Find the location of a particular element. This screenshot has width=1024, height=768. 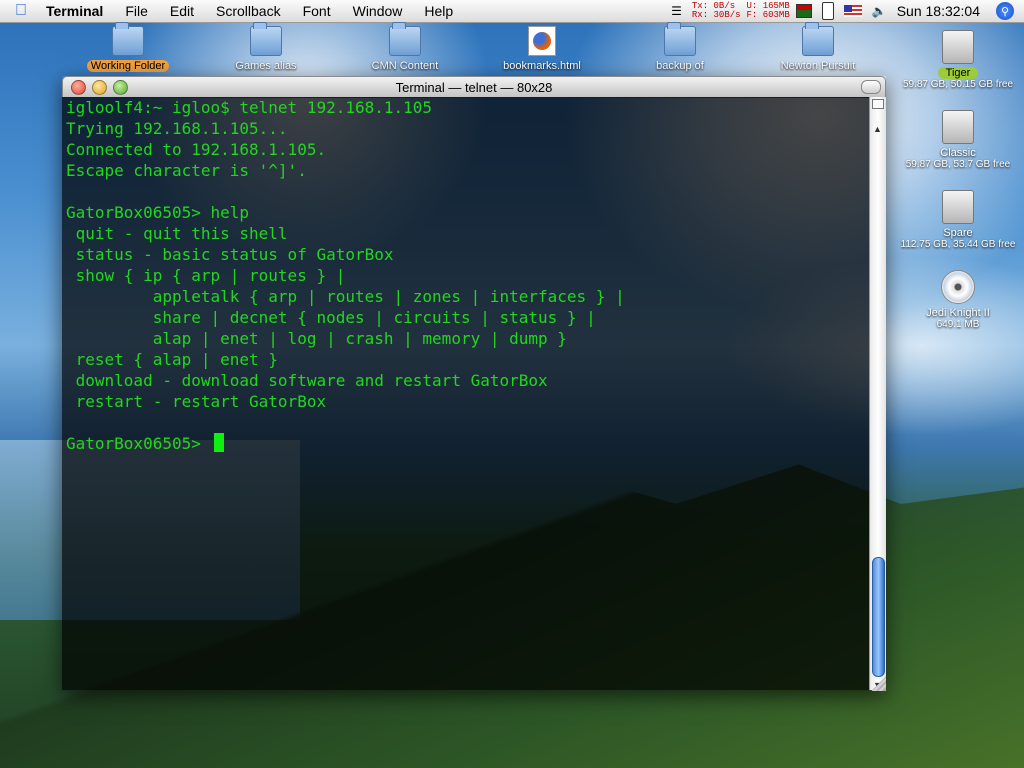

text-cursor is located at coordinates (218, 442).